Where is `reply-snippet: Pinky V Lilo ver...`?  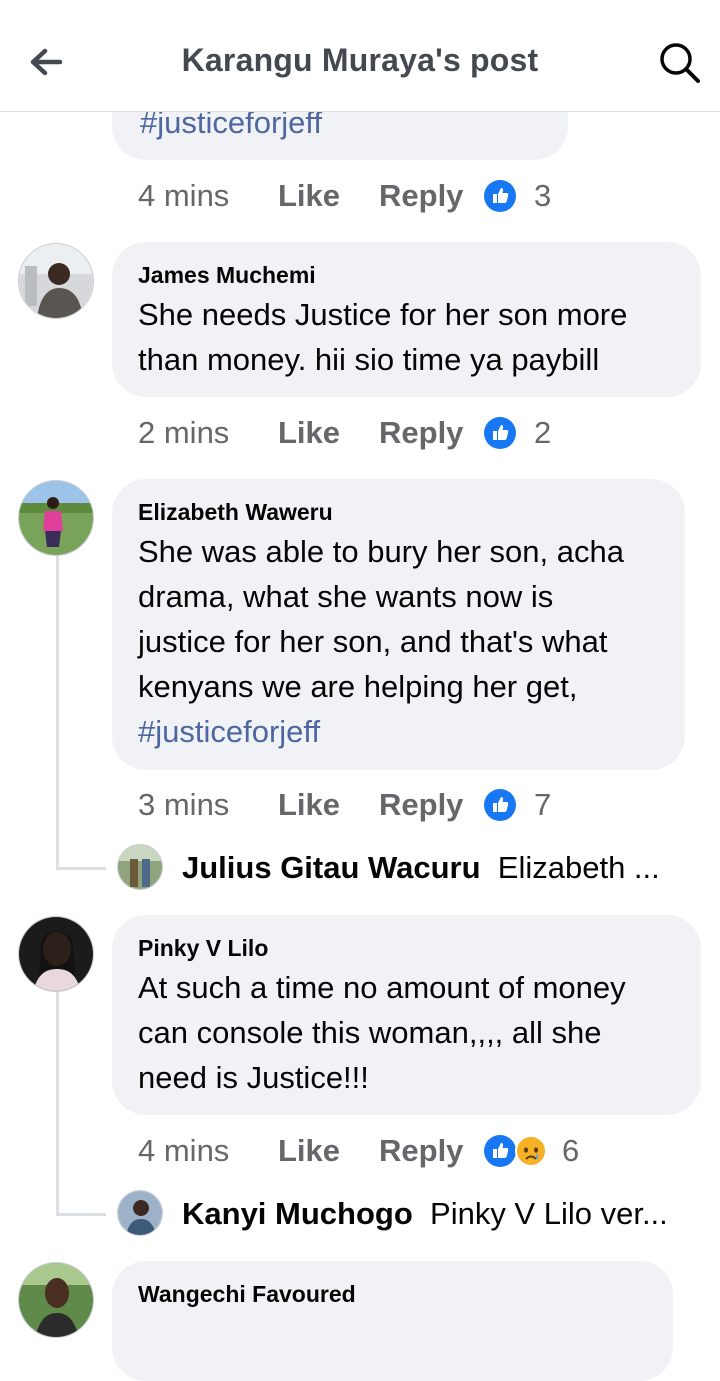
reply-snippet: Pinky V Lilo ver... is located at coordinates (549, 1213).